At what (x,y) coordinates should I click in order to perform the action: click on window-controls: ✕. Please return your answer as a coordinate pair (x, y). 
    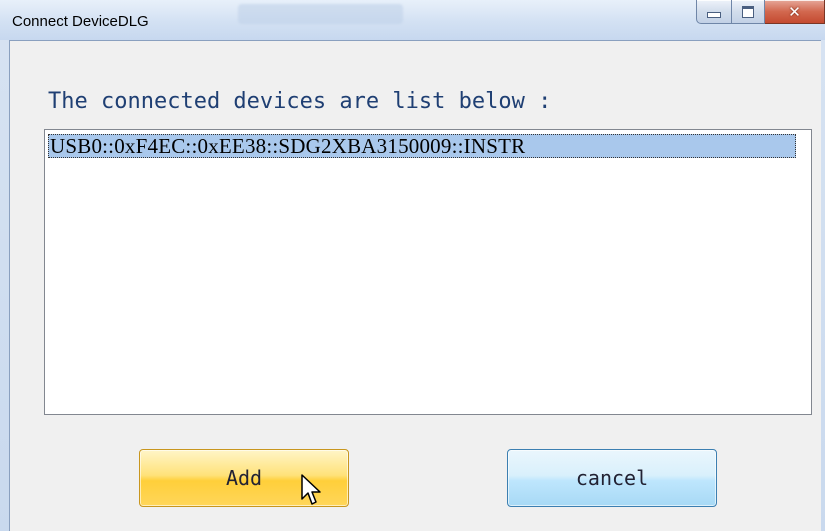
    Looking at the image, I should click on (760, 14).